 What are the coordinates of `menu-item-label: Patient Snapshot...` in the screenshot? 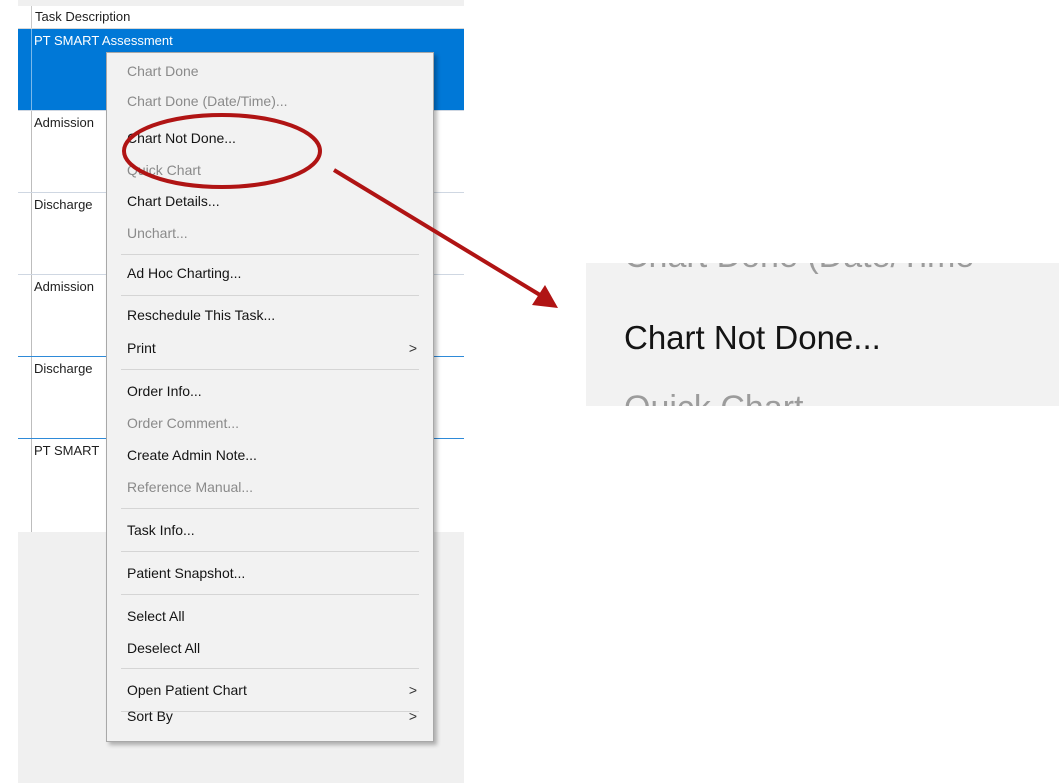 It's located at (186, 573).